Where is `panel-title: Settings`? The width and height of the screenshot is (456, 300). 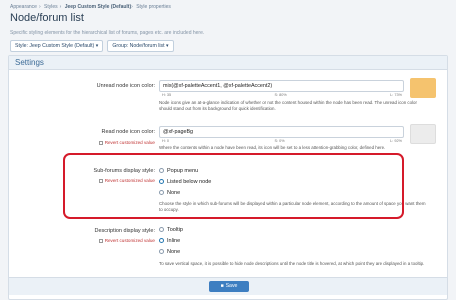
panel-title: Settings is located at coordinates (228, 63).